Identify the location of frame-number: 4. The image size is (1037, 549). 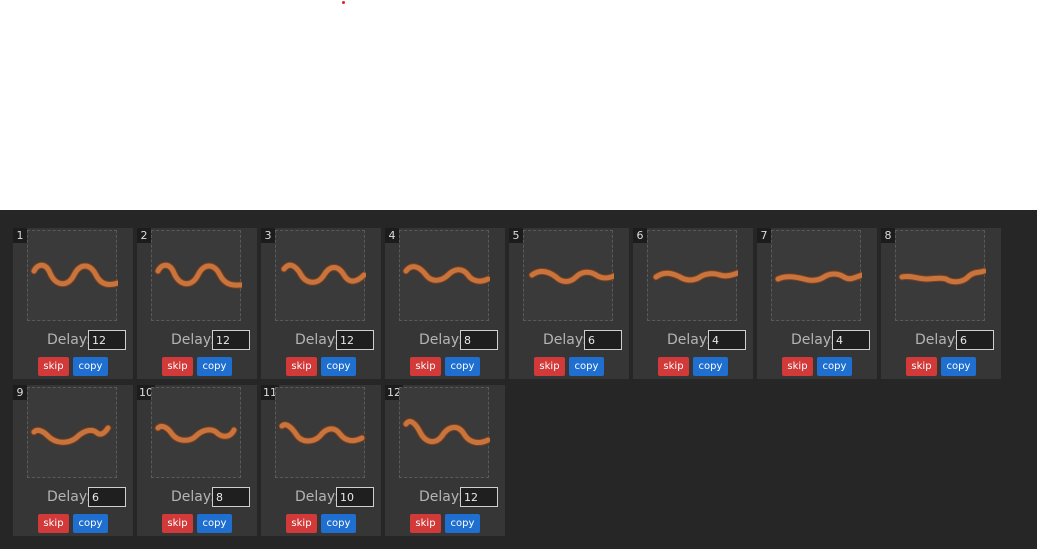
(392, 235).